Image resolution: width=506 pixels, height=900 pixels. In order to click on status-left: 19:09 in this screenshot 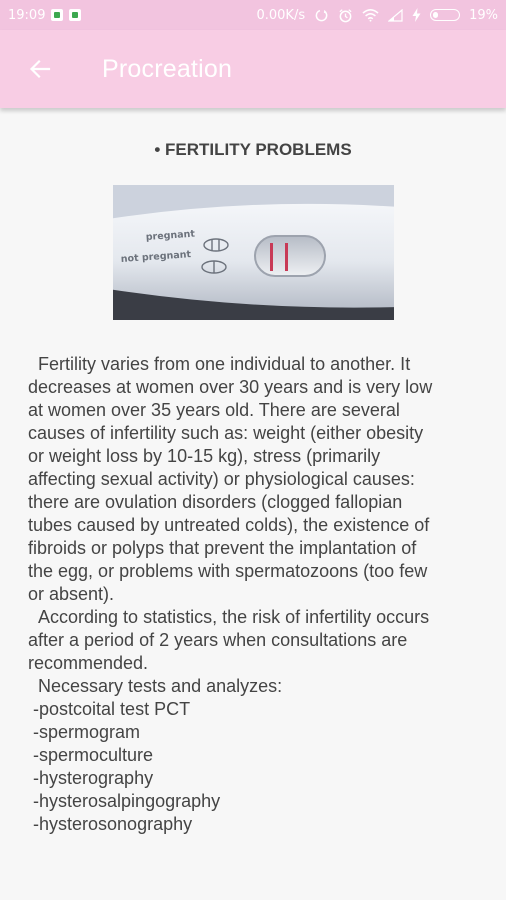, I will do `click(45, 15)`.